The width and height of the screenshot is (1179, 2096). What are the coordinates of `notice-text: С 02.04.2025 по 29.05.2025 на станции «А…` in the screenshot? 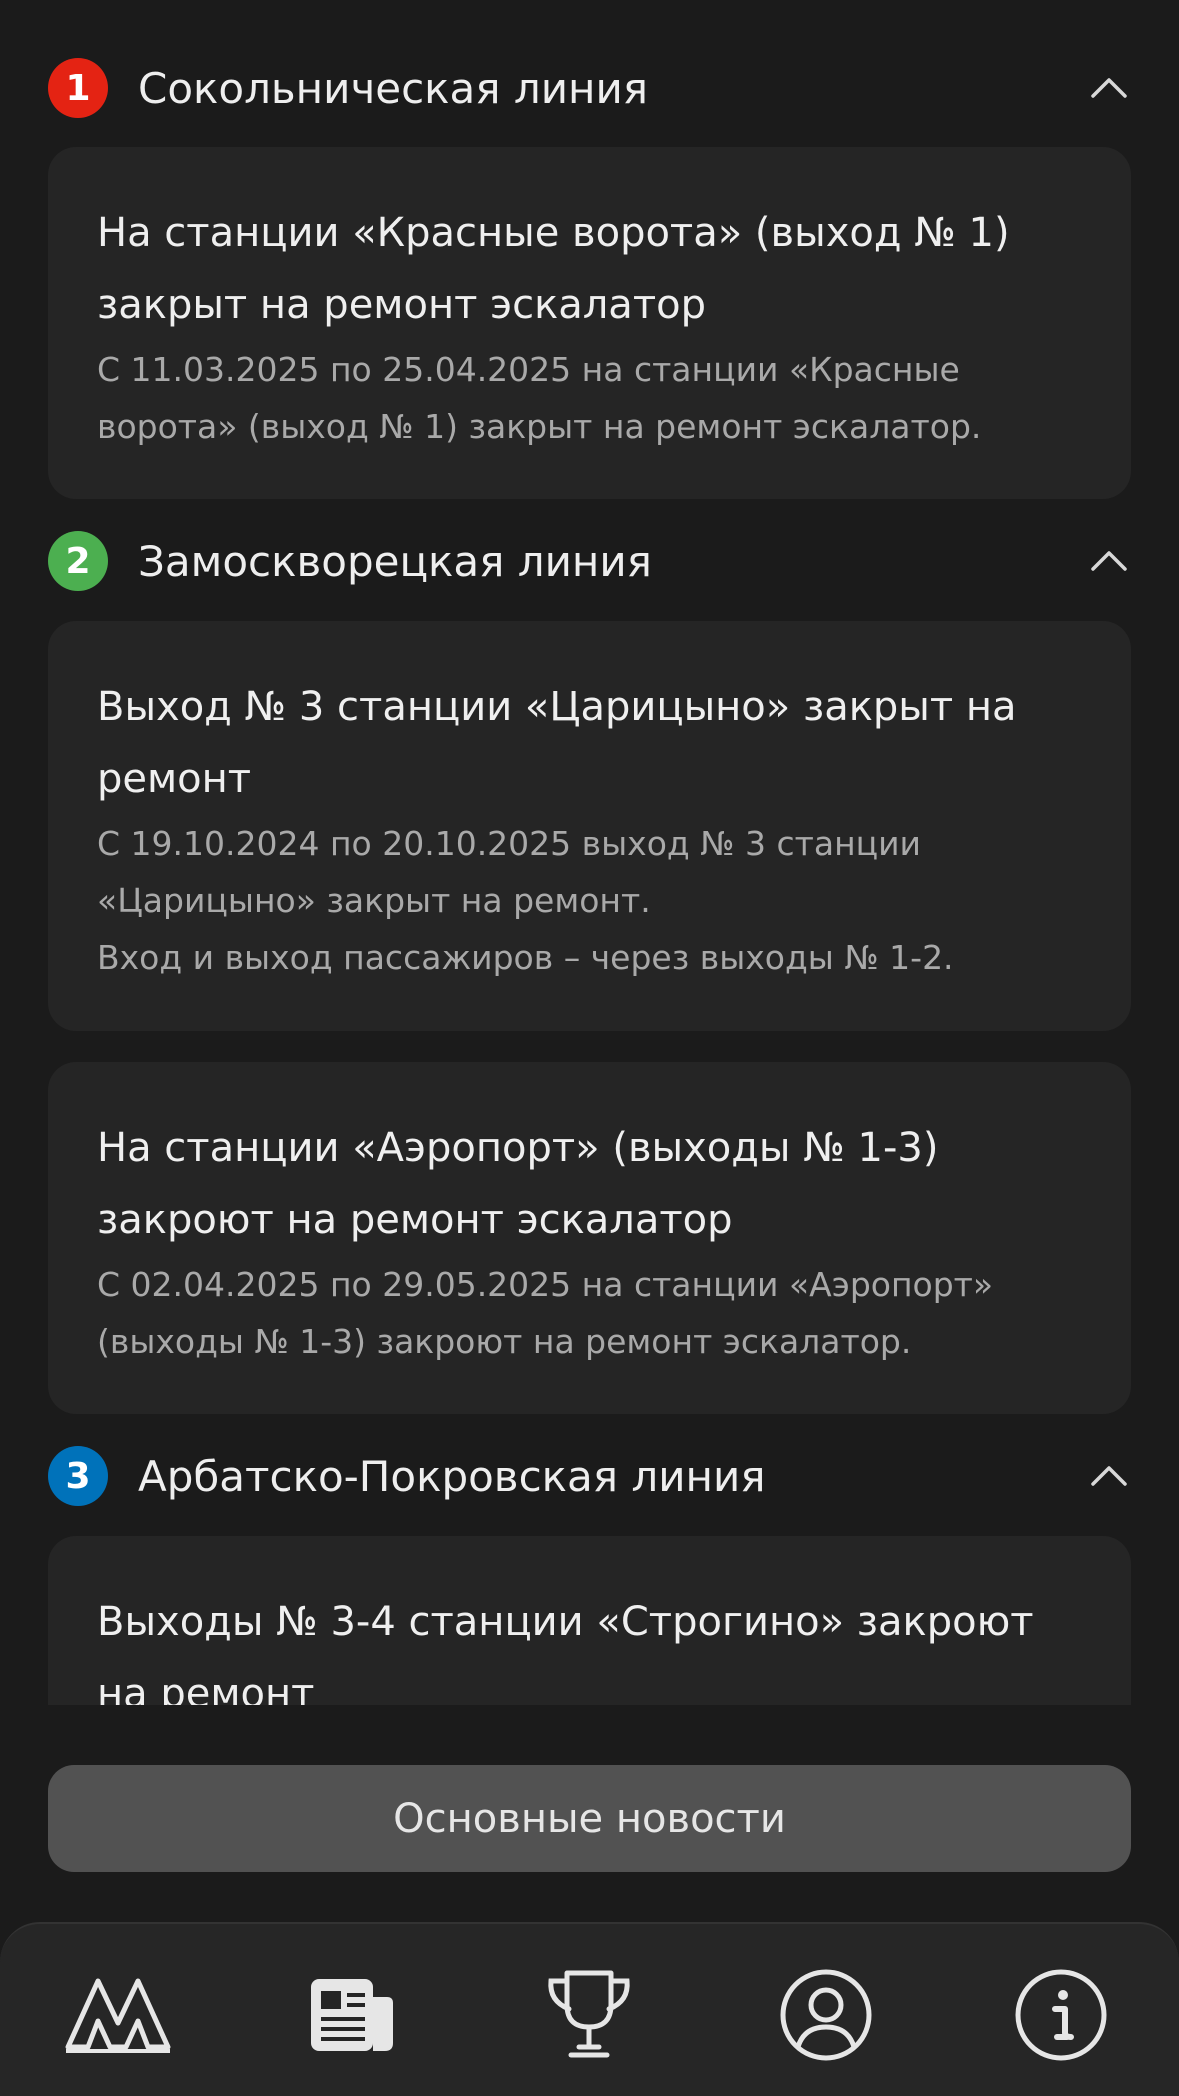 It's located at (545, 1313).